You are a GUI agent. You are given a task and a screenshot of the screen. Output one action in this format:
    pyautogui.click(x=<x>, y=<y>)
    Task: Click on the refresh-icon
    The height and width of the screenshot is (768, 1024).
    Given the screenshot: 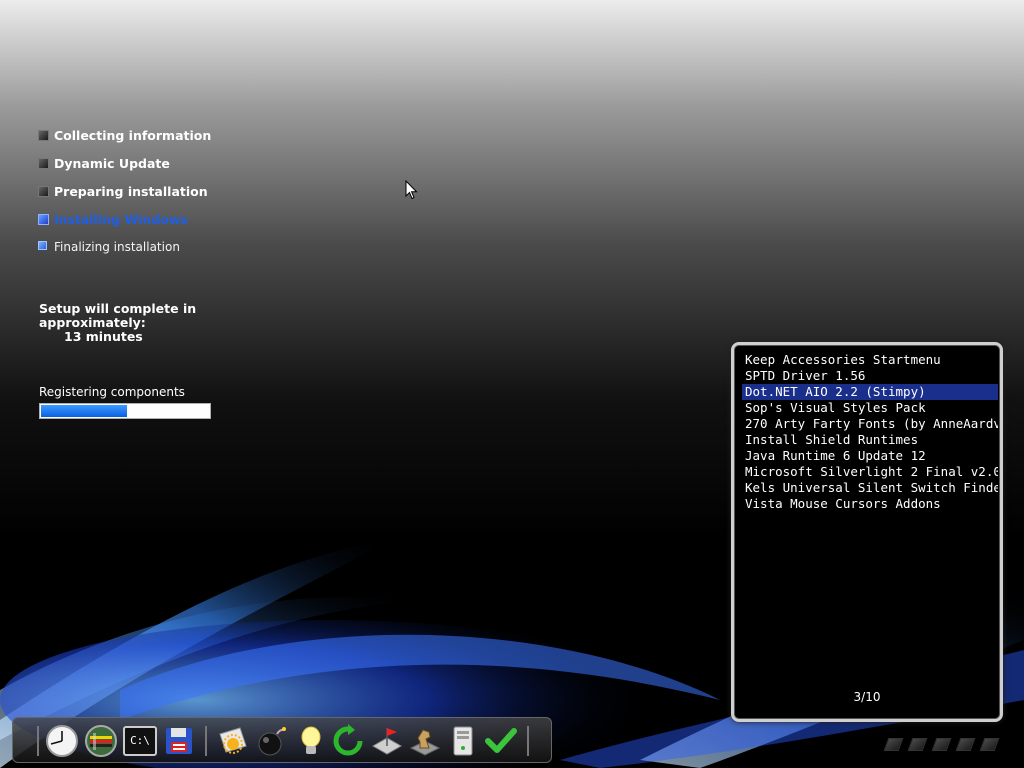 What is the action you would take?
    pyautogui.click(x=348, y=741)
    